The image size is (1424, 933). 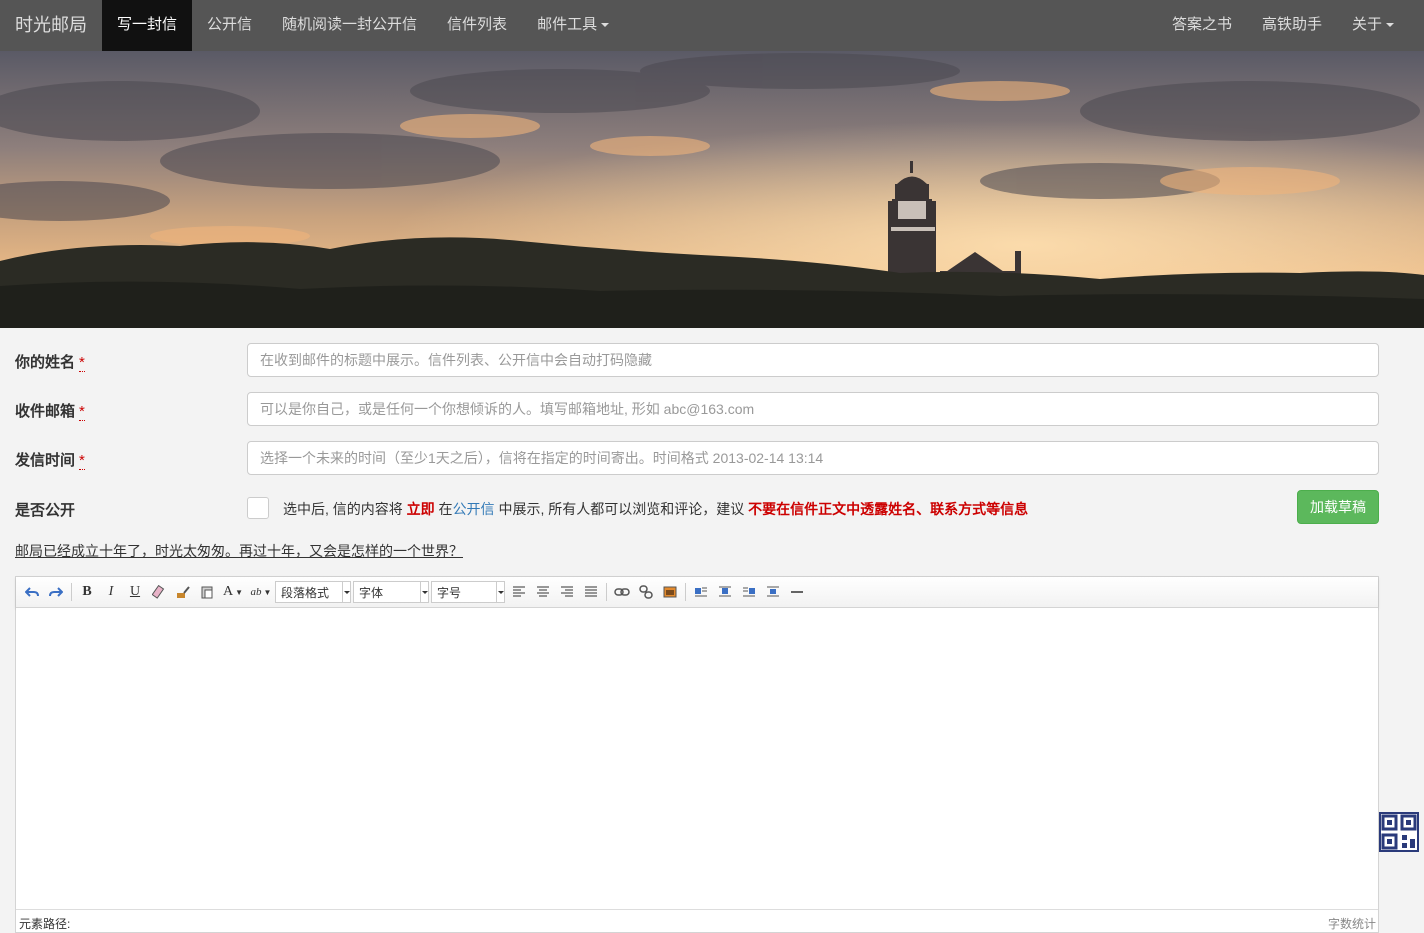 What do you see at coordinates (567, 592) in the screenshot?
I see `align-right-icon` at bounding box center [567, 592].